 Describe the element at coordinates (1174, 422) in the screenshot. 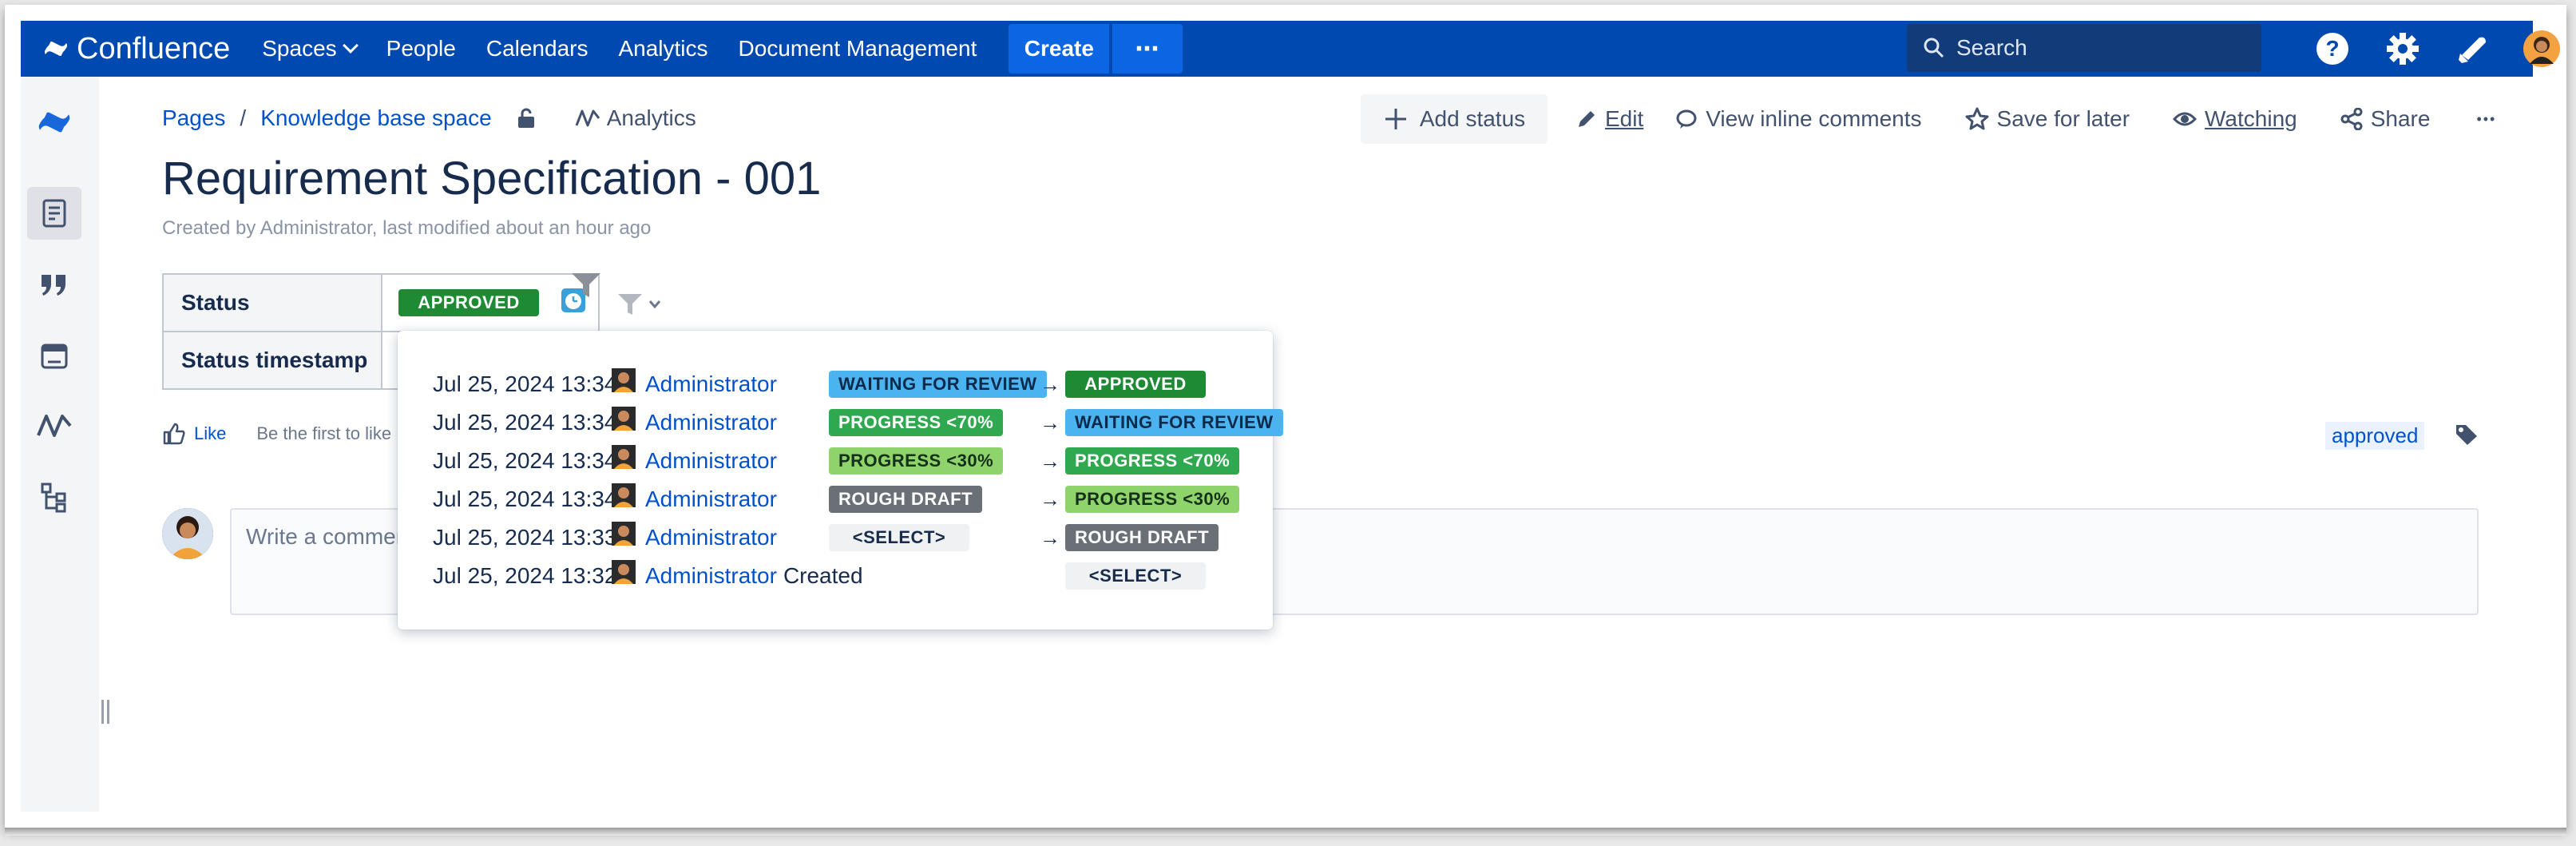

I see `status-badge: WAITING FOR REVIEW` at that location.